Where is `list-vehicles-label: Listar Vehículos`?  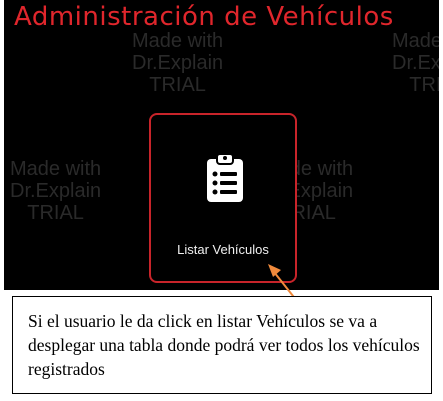
list-vehicles-label: Listar Vehículos is located at coordinates (223, 249).